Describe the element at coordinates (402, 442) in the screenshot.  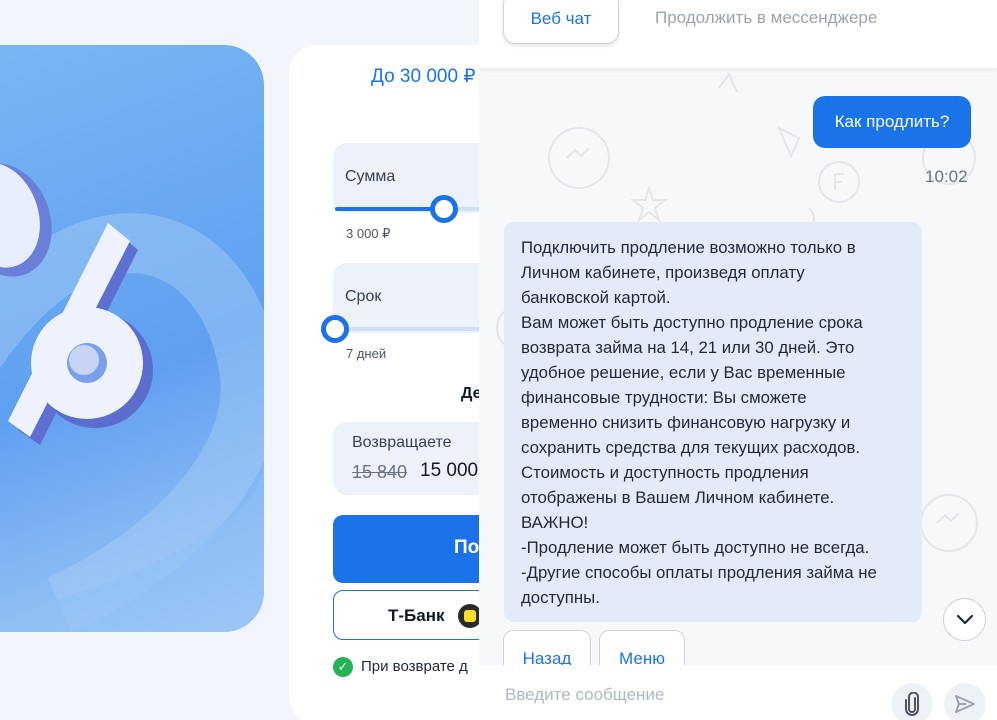
I see `return-label: Возвращаете` at that location.